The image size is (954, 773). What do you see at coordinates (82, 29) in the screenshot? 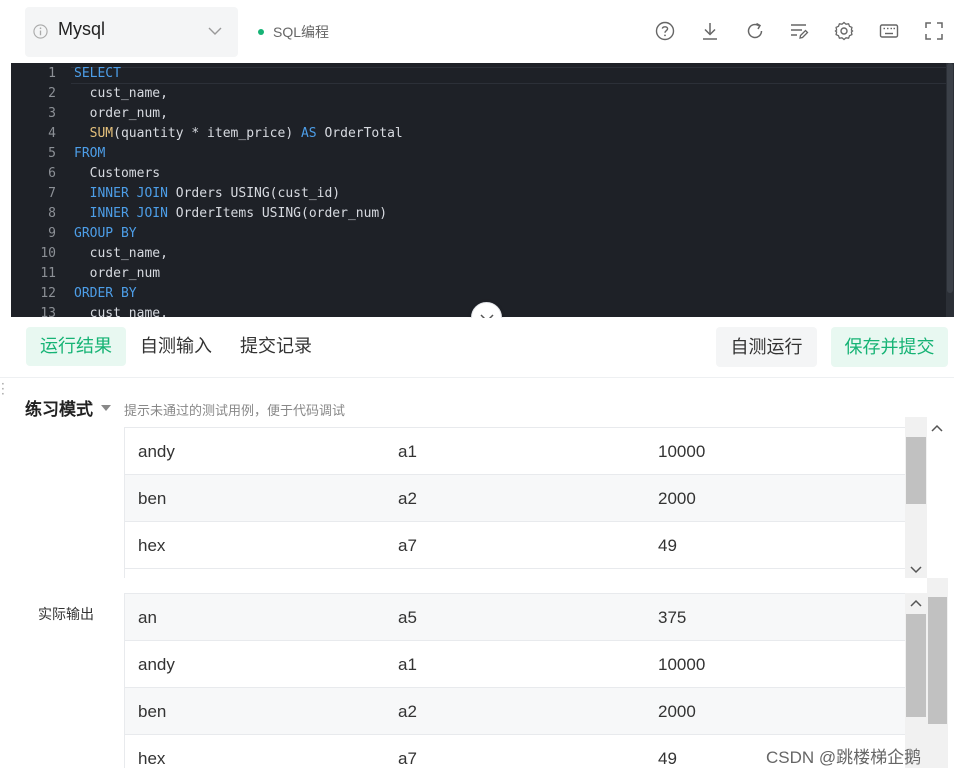
I see `language-label: Mysql` at bounding box center [82, 29].